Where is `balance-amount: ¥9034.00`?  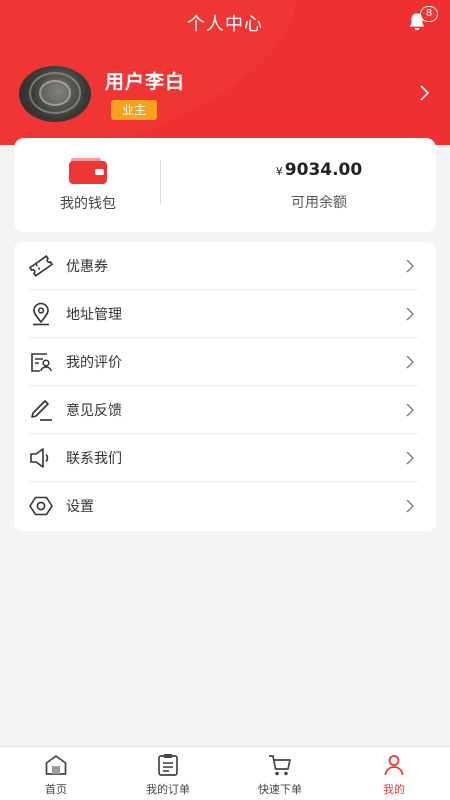 balance-amount: ¥9034.00 is located at coordinates (312, 170).